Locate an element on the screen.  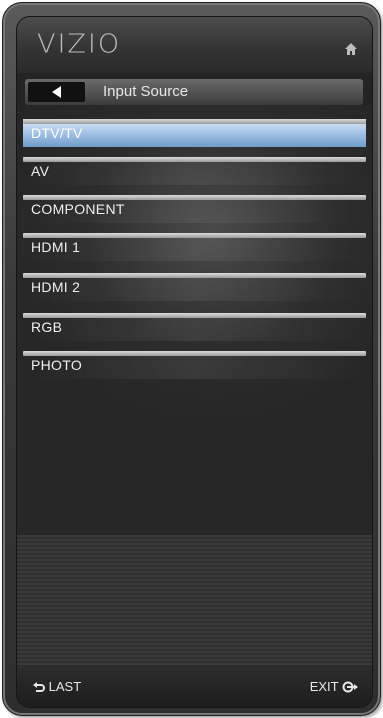
back-arrow-icon is located at coordinates (56, 92).